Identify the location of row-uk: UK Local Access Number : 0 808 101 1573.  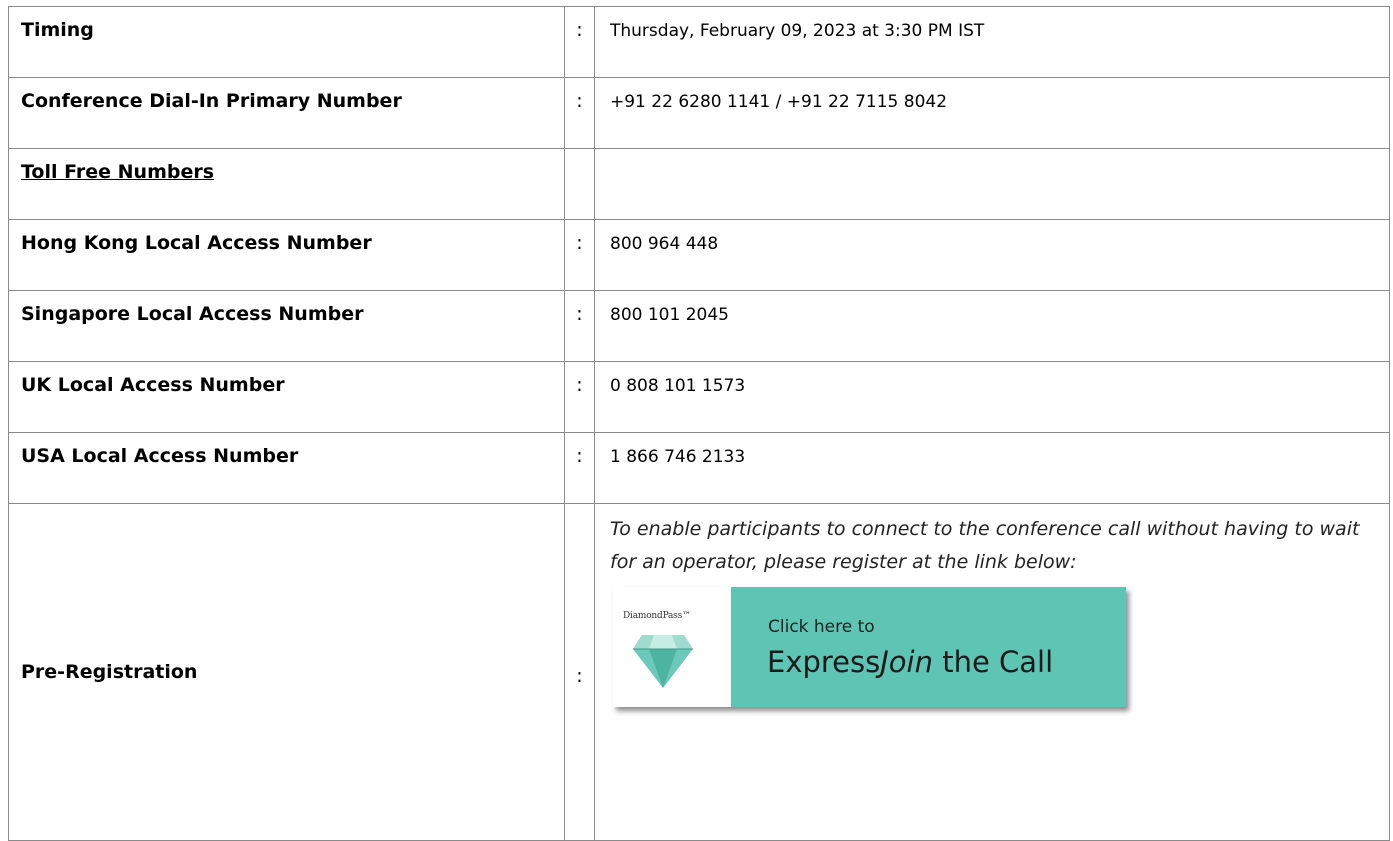
(699, 397).